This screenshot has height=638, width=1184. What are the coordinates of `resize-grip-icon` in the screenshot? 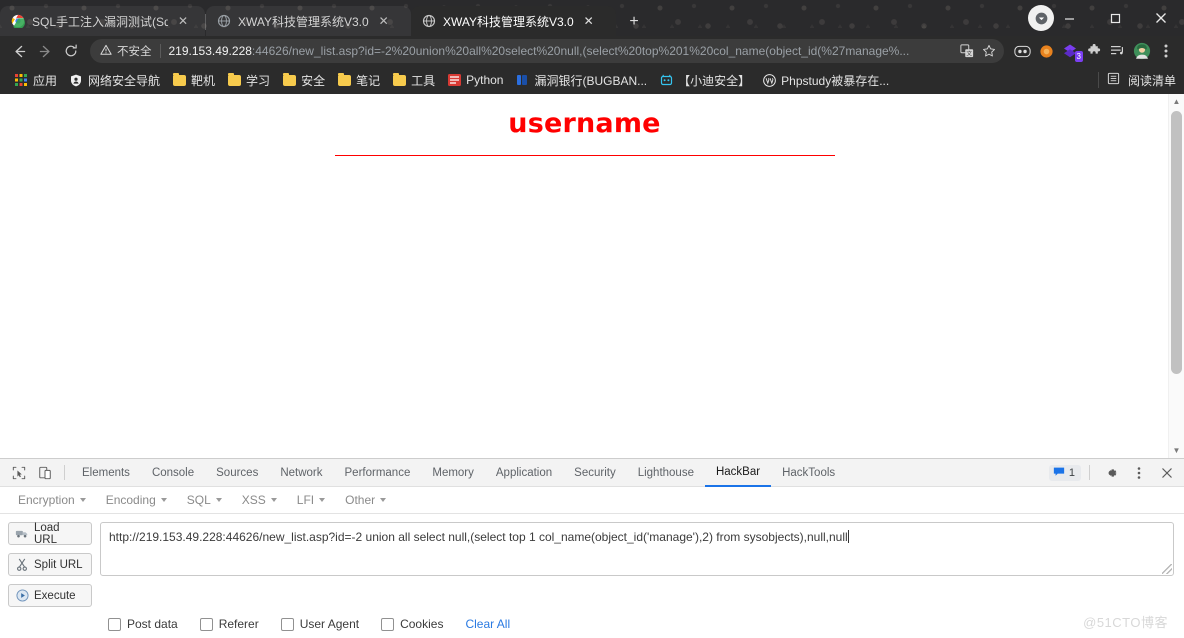 It's located at (1167, 569).